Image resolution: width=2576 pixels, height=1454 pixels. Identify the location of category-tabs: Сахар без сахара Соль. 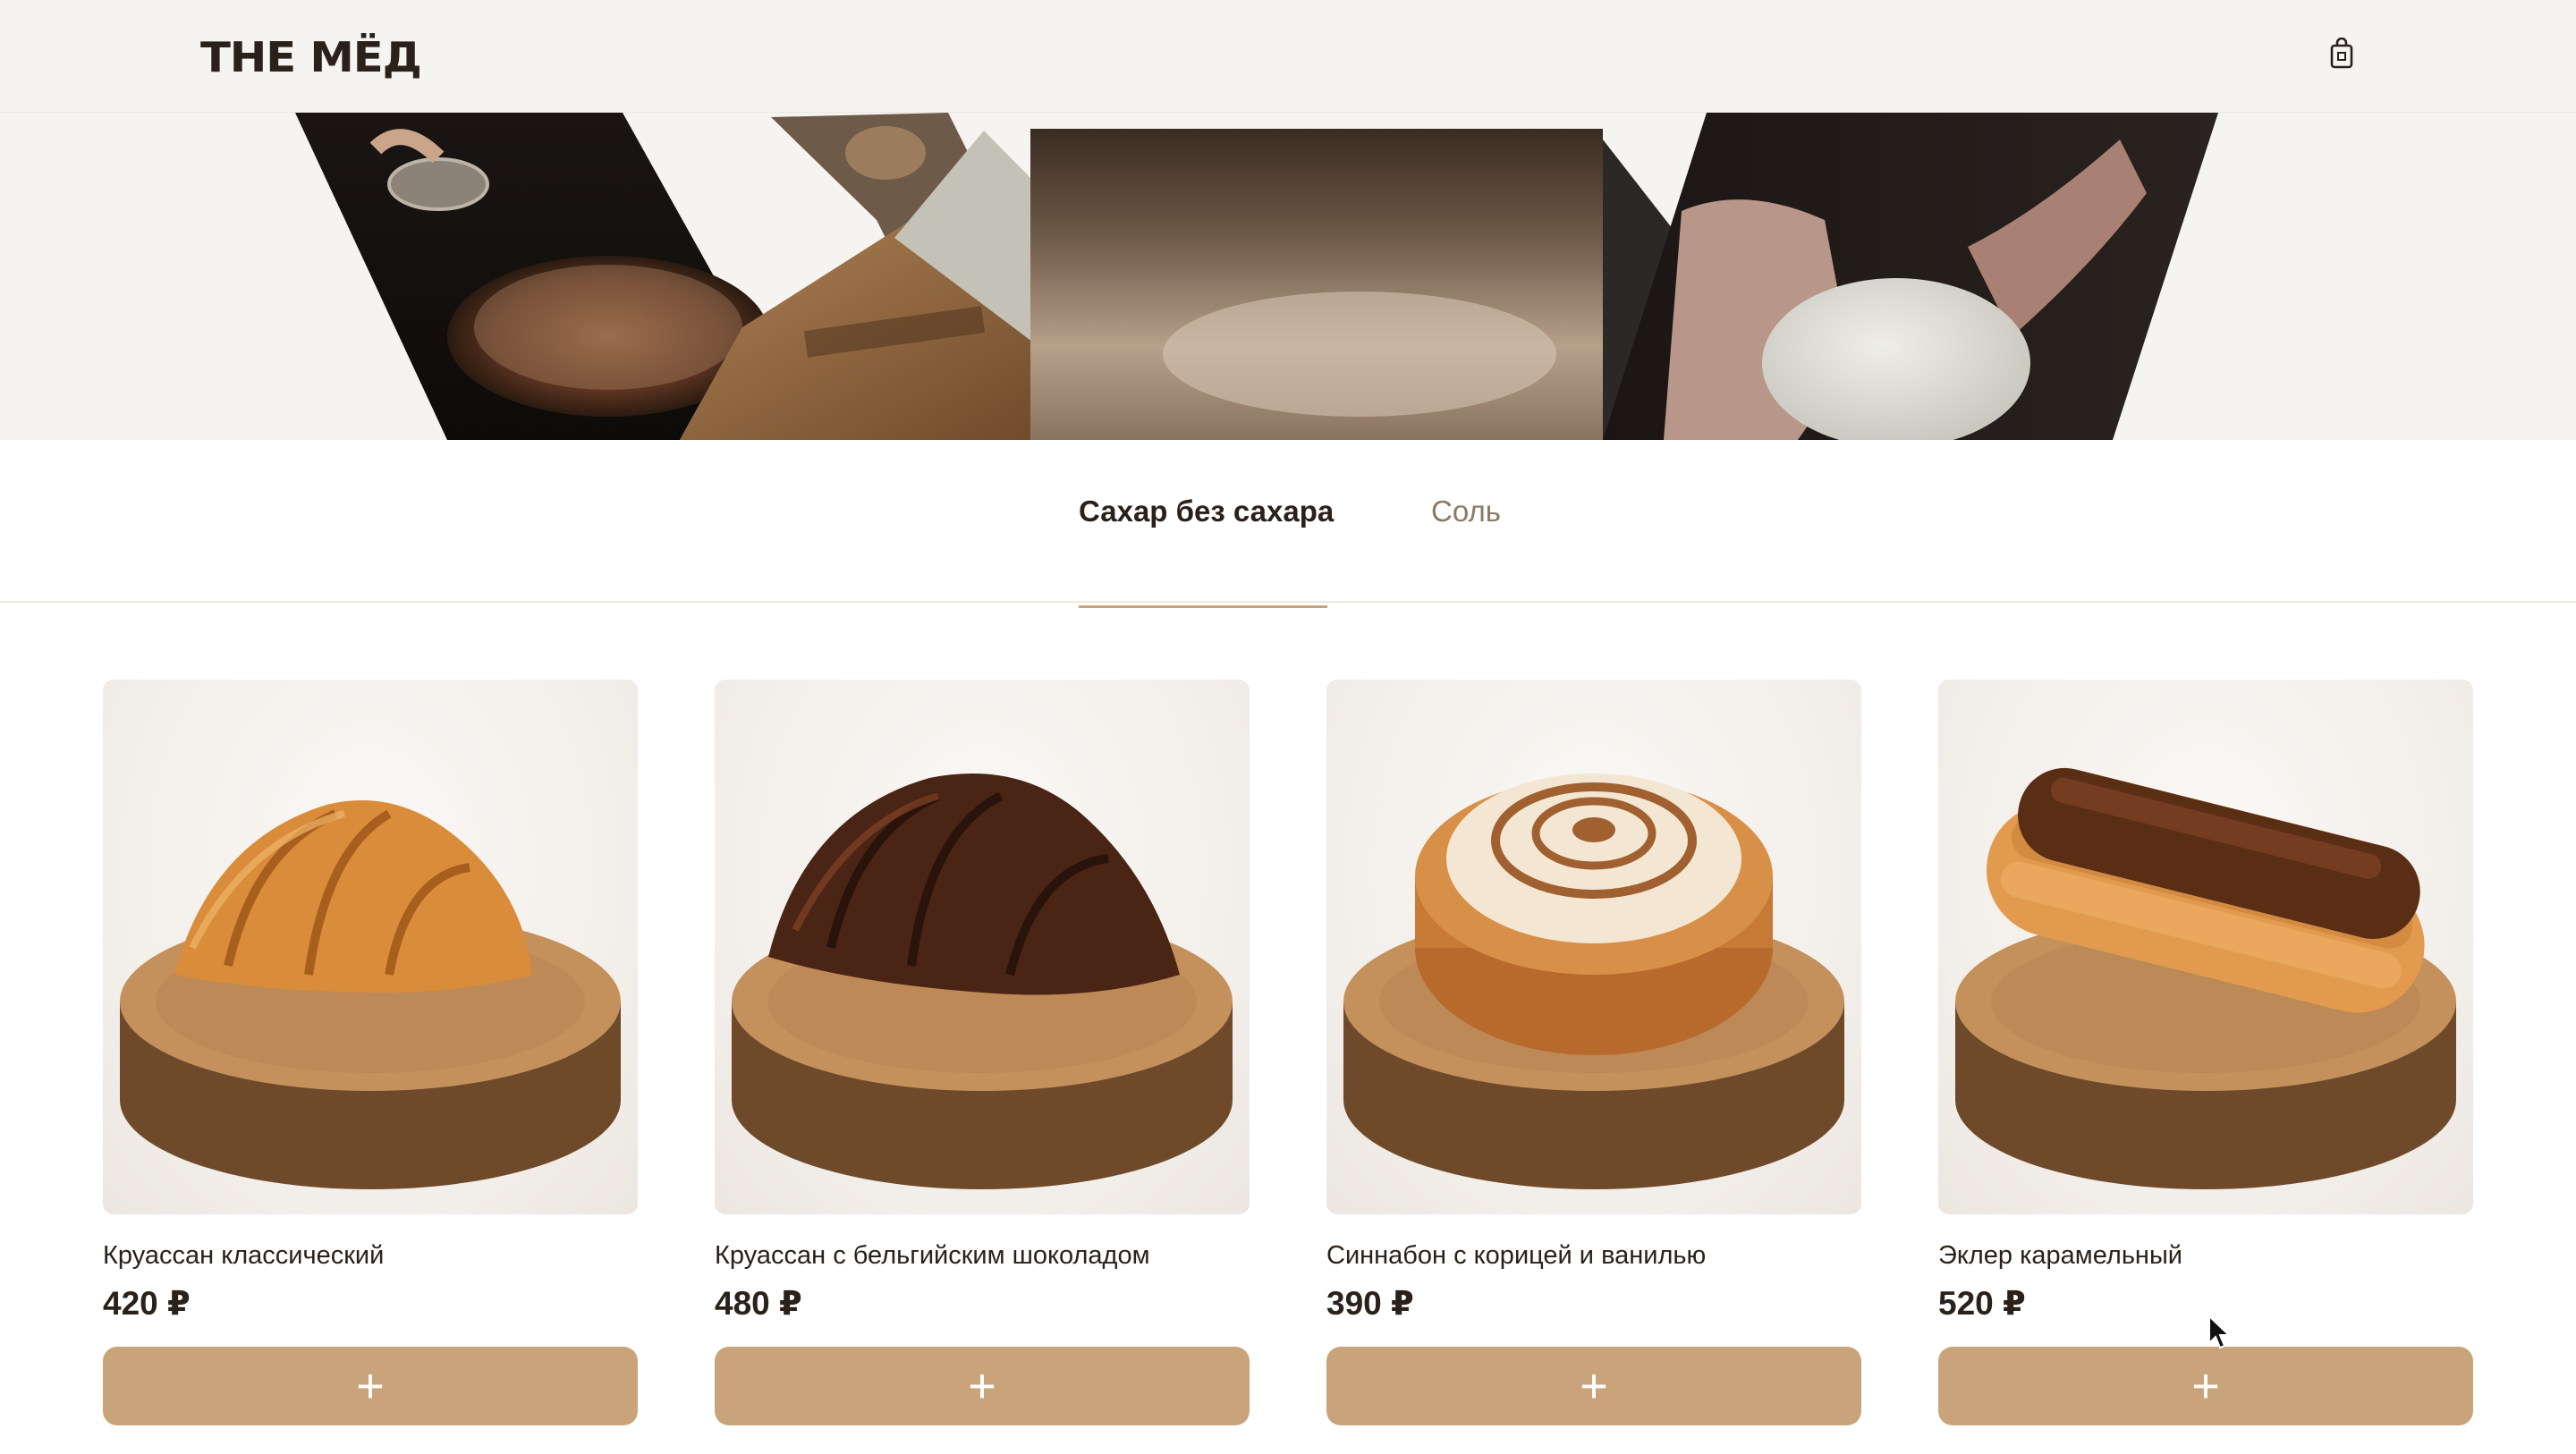
(1288, 524).